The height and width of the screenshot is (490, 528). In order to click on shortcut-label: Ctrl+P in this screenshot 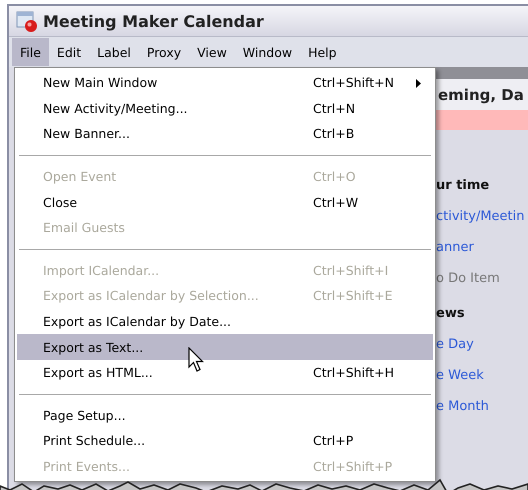, I will do `click(333, 440)`.